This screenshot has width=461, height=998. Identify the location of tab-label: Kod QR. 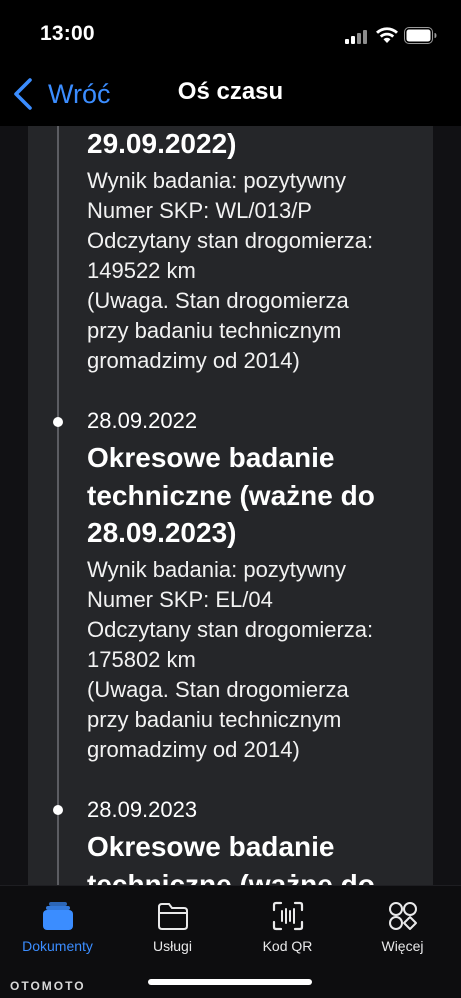
(287, 946).